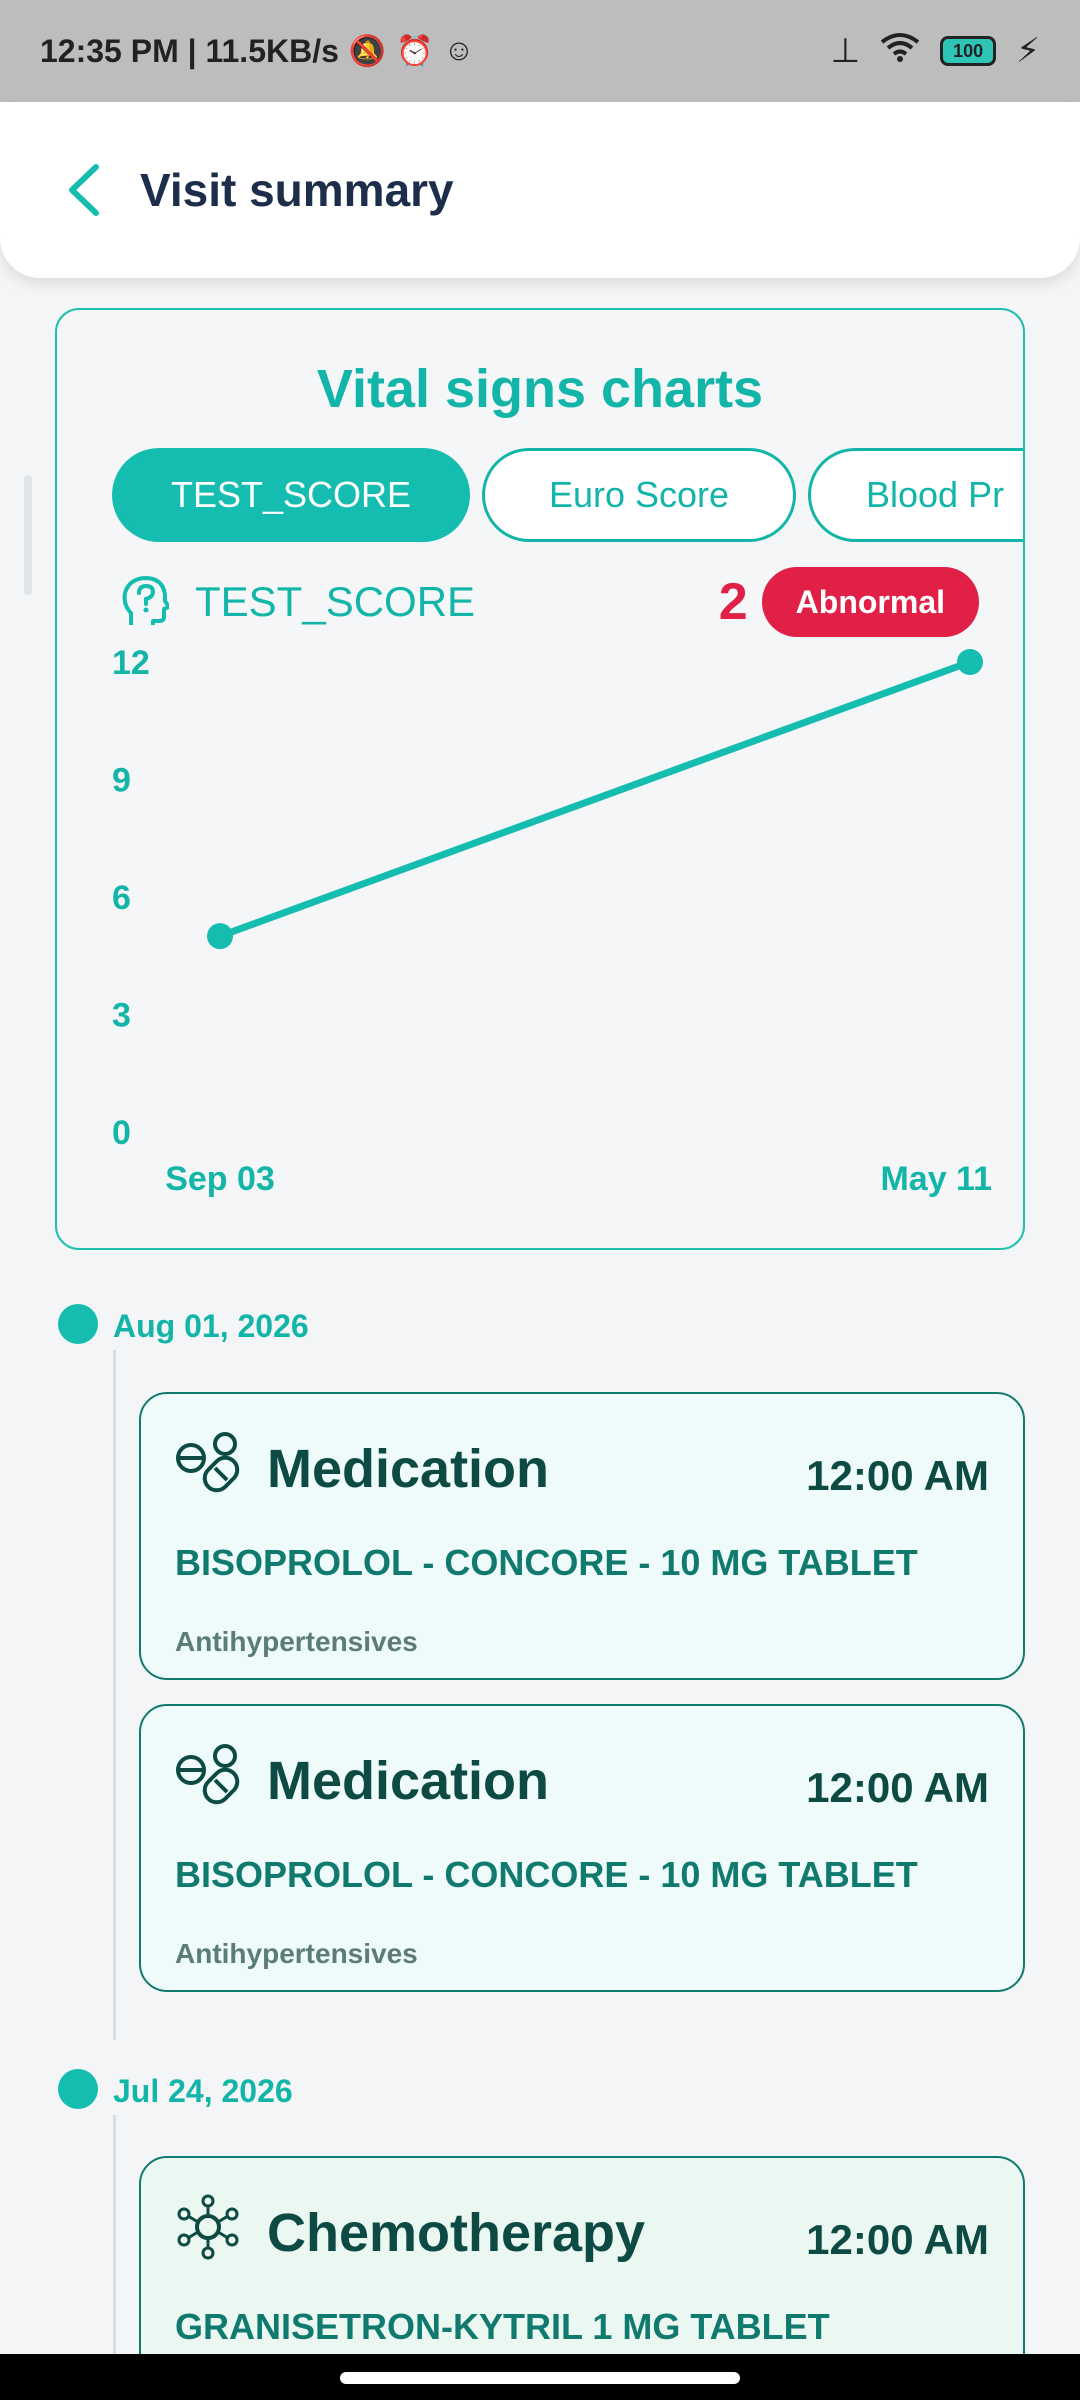  Describe the element at coordinates (456, 2233) in the screenshot. I see `event-type: Chemotherapy` at that location.